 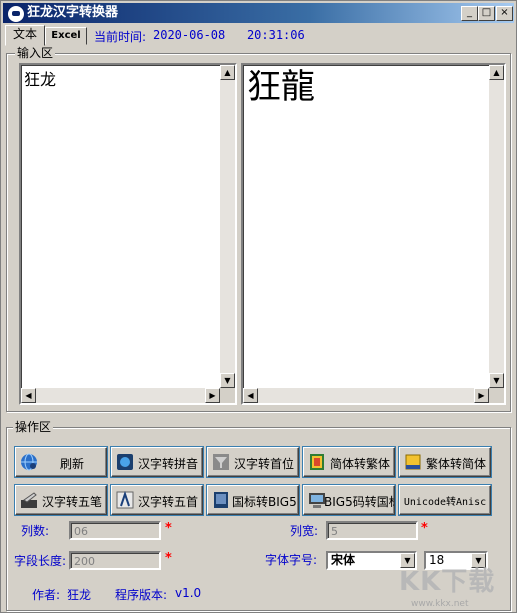 What do you see at coordinates (447, 582) in the screenshot?
I see `watermark-logo: KK下载` at bounding box center [447, 582].